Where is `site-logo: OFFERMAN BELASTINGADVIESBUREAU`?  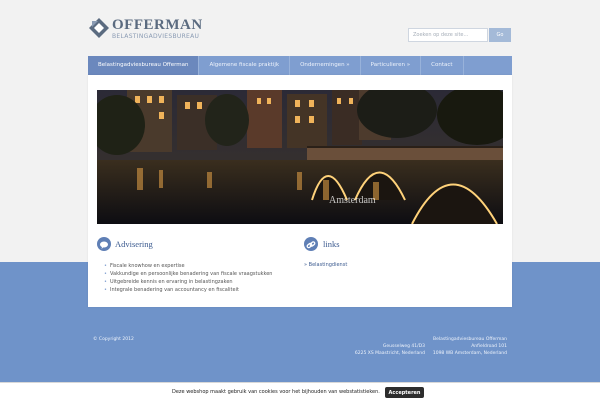
site-logo: OFFERMAN BELASTINGADVIESBUREAU is located at coordinates (148, 30).